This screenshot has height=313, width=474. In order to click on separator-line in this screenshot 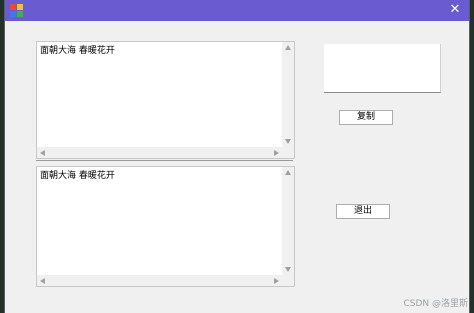, I will do `click(164, 160)`.